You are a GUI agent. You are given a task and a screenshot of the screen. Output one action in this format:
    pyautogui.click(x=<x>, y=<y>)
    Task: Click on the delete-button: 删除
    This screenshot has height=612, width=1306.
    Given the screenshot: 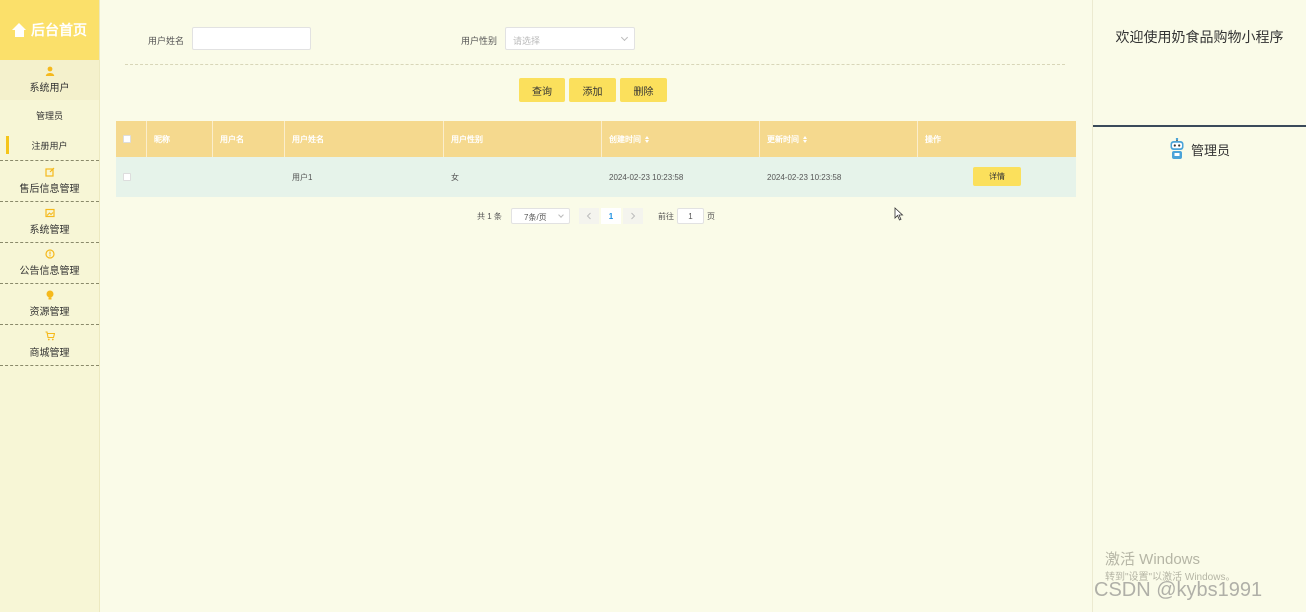 What is the action you would take?
    pyautogui.click(x=643, y=90)
    